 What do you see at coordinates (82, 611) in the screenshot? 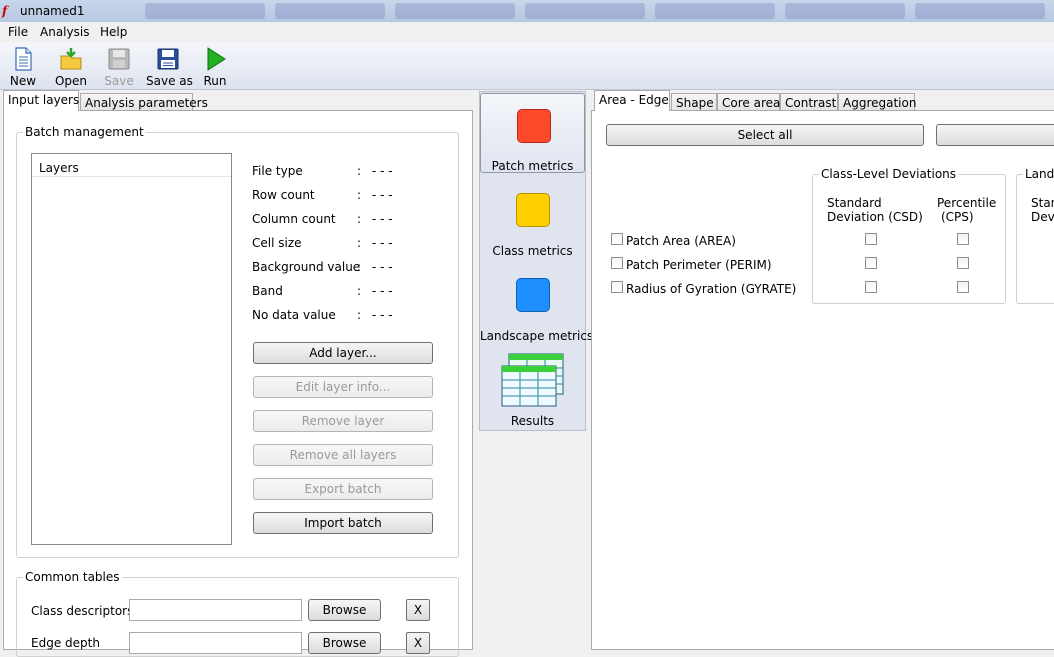
I see `class-descriptors-label: Class descriptors` at bounding box center [82, 611].